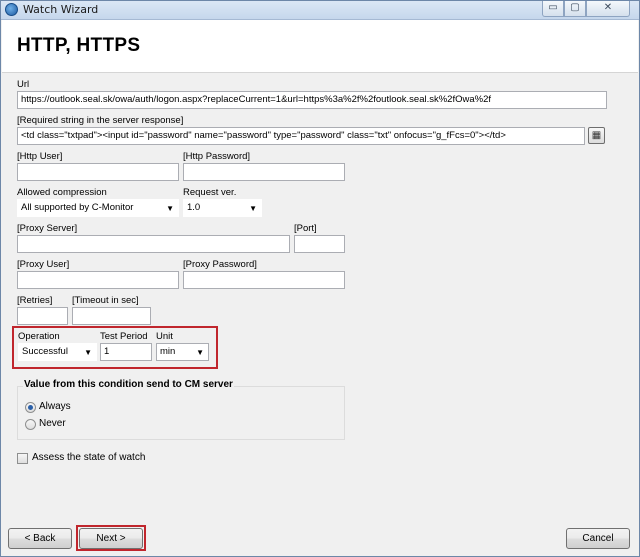 The image size is (640, 557). I want to click on proxy-user-label: [Proxy User], so click(43, 264).